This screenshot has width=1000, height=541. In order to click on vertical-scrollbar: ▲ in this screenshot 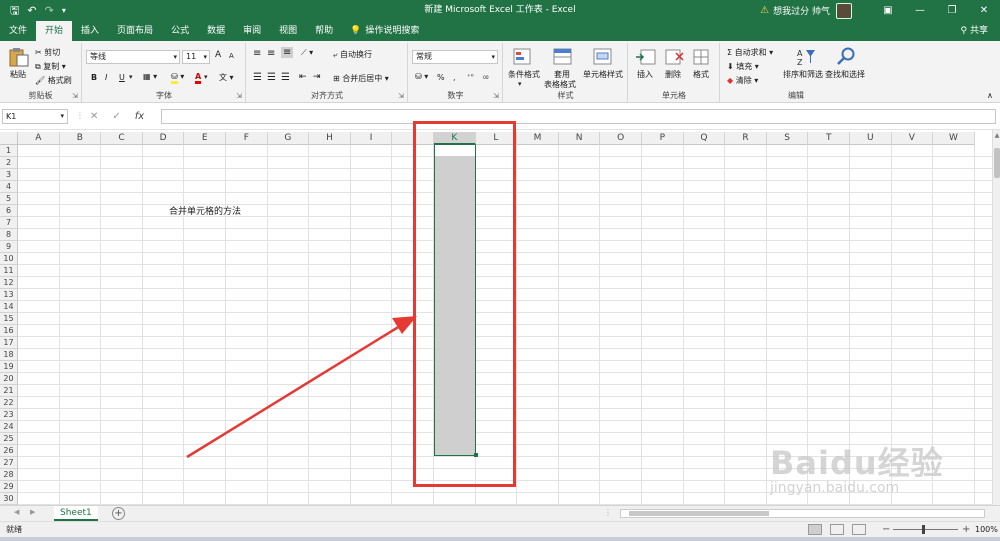, I will do `click(996, 317)`.